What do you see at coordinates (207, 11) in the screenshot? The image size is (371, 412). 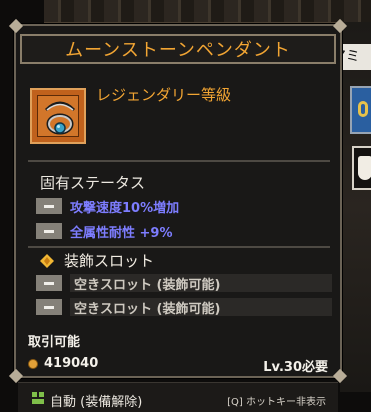 I see `background-frame-top` at bounding box center [207, 11].